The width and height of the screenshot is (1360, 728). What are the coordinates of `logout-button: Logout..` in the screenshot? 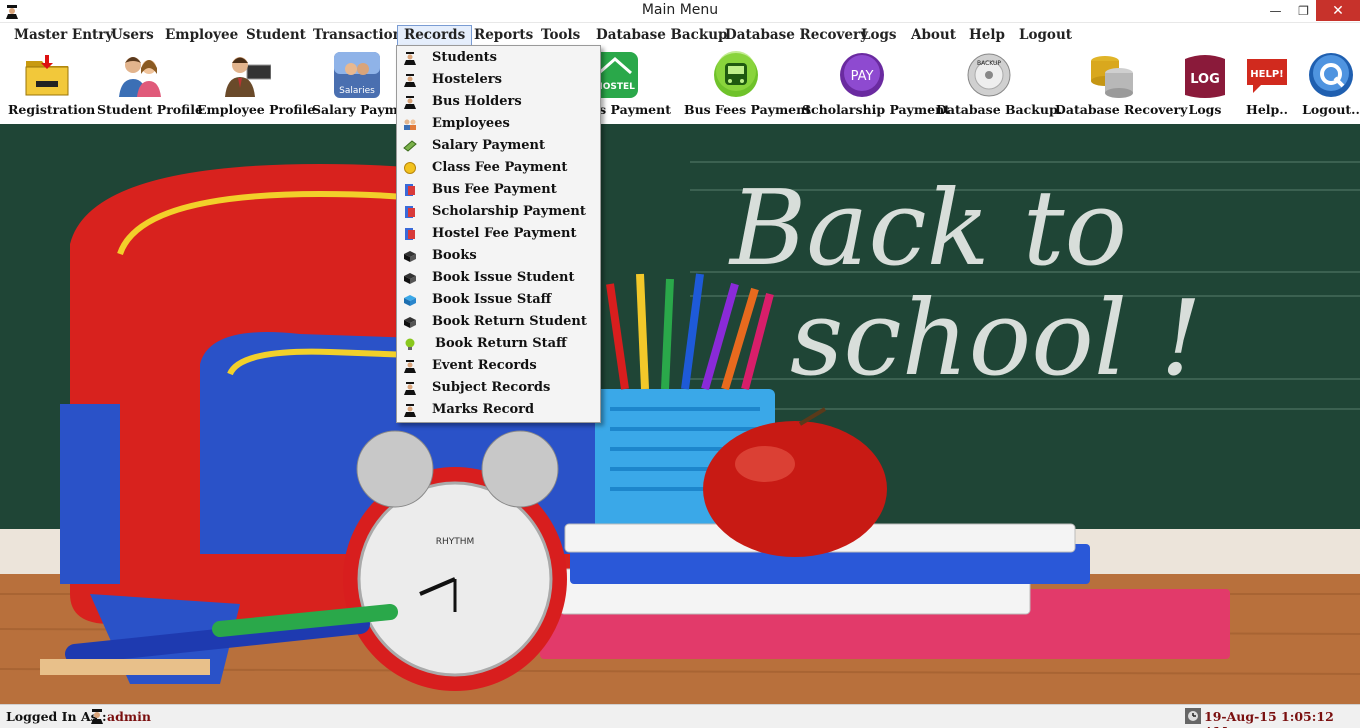 It's located at (1331, 85).